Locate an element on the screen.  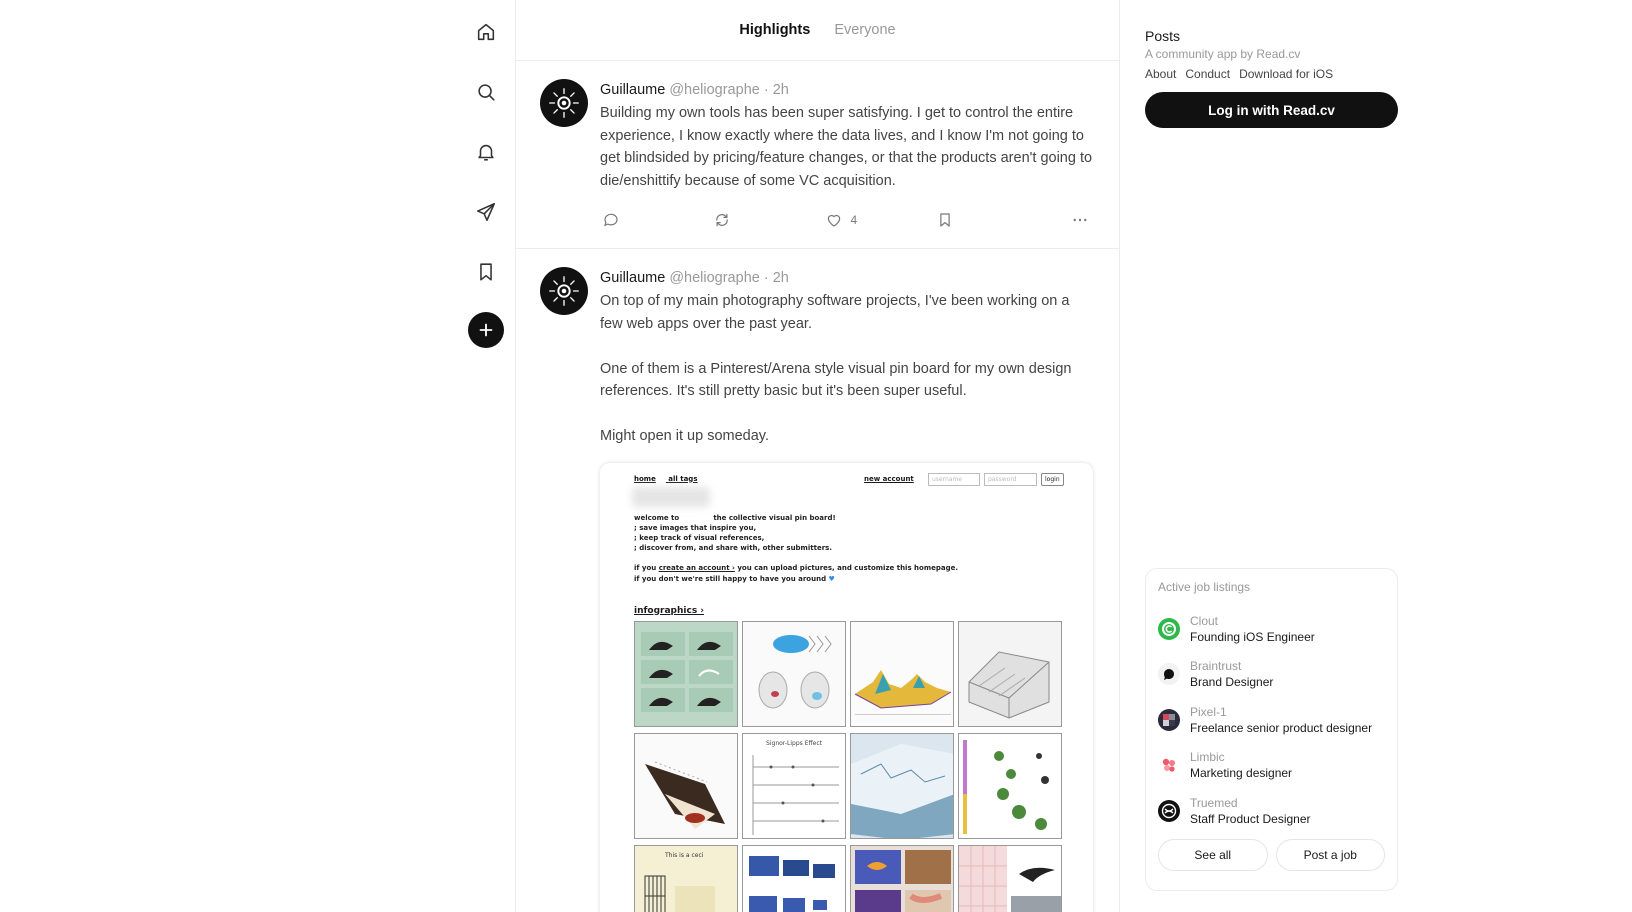
pinboard-blurred-logo is located at coordinates (671, 496).